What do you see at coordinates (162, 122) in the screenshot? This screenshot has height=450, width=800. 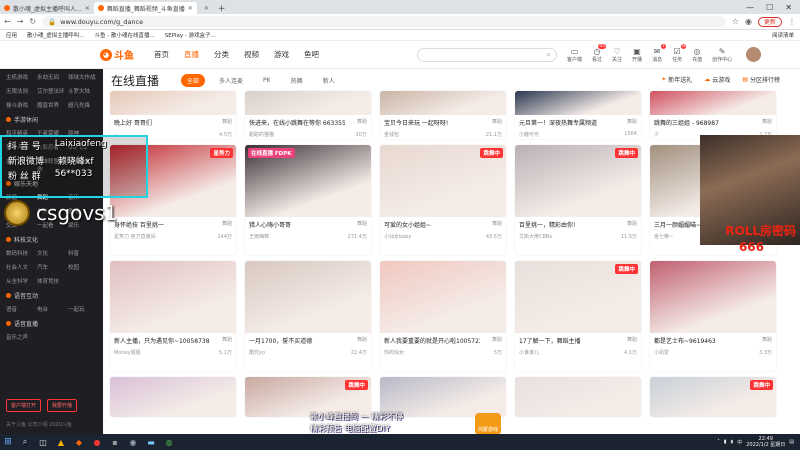 I see `room-title: 晚上好 哥哥们` at bounding box center [162, 122].